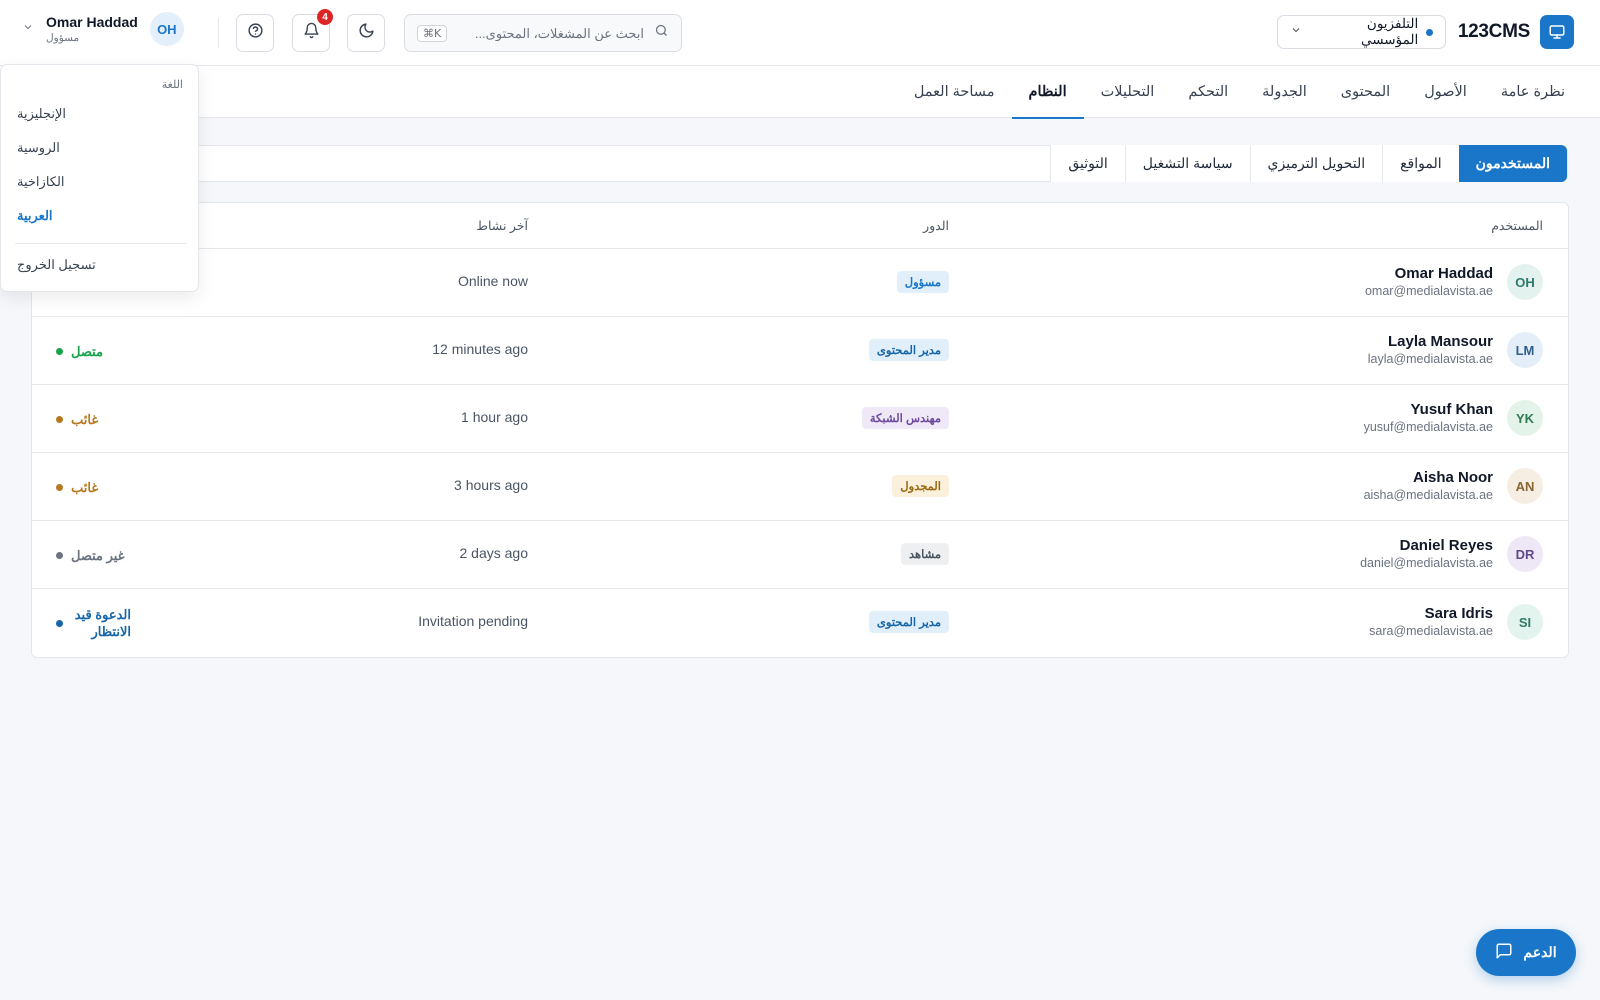  What do you see at coordinates (1429, 32) in the screenshot?
I see `organization-status-dot` at bounding box center [1429, 32].